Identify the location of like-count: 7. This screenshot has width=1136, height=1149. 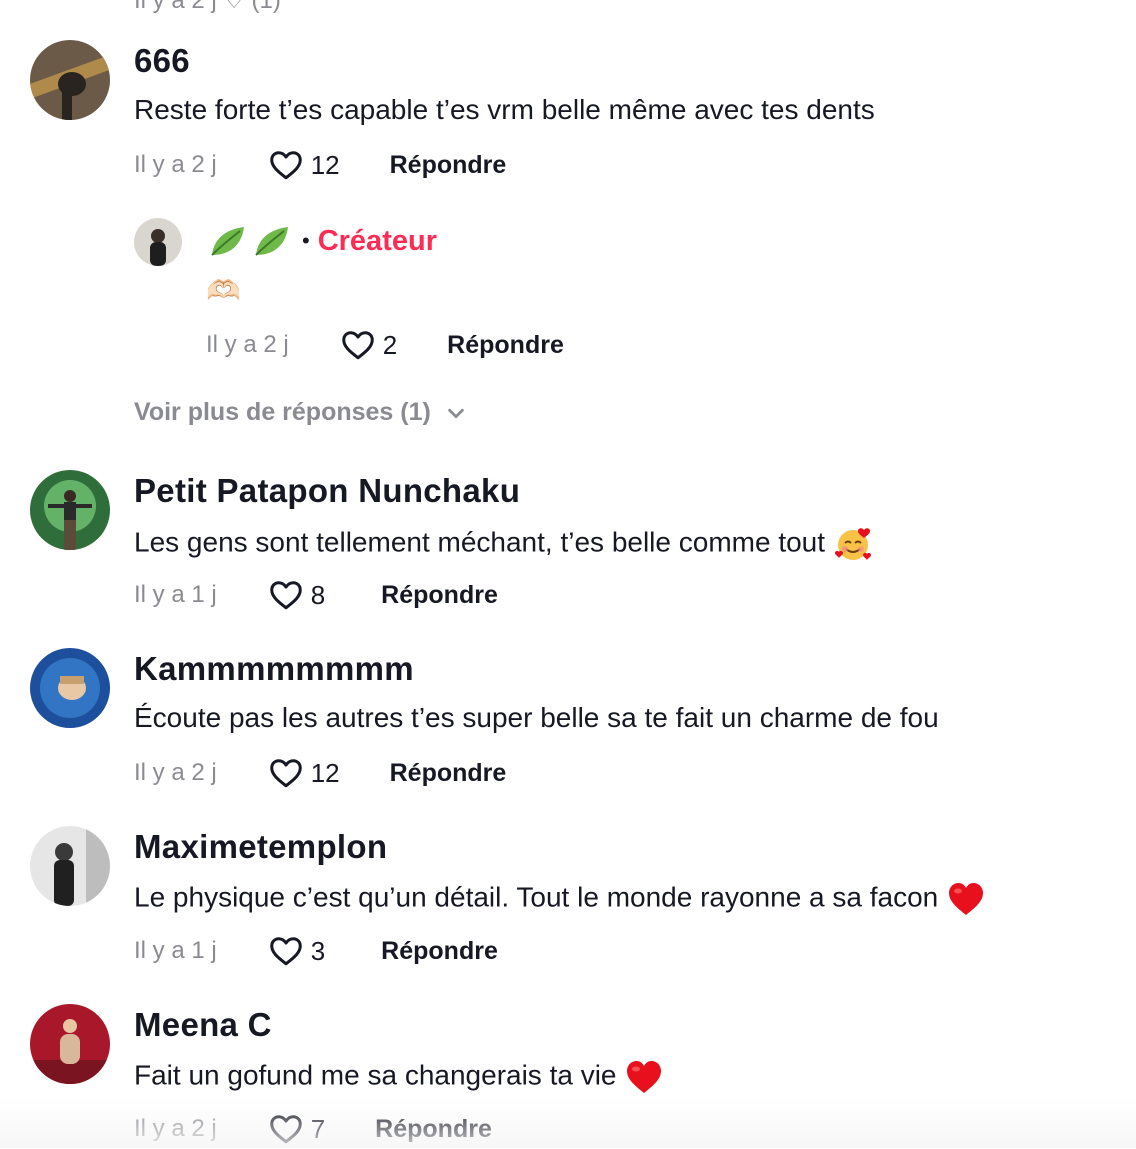
(318, 1128).